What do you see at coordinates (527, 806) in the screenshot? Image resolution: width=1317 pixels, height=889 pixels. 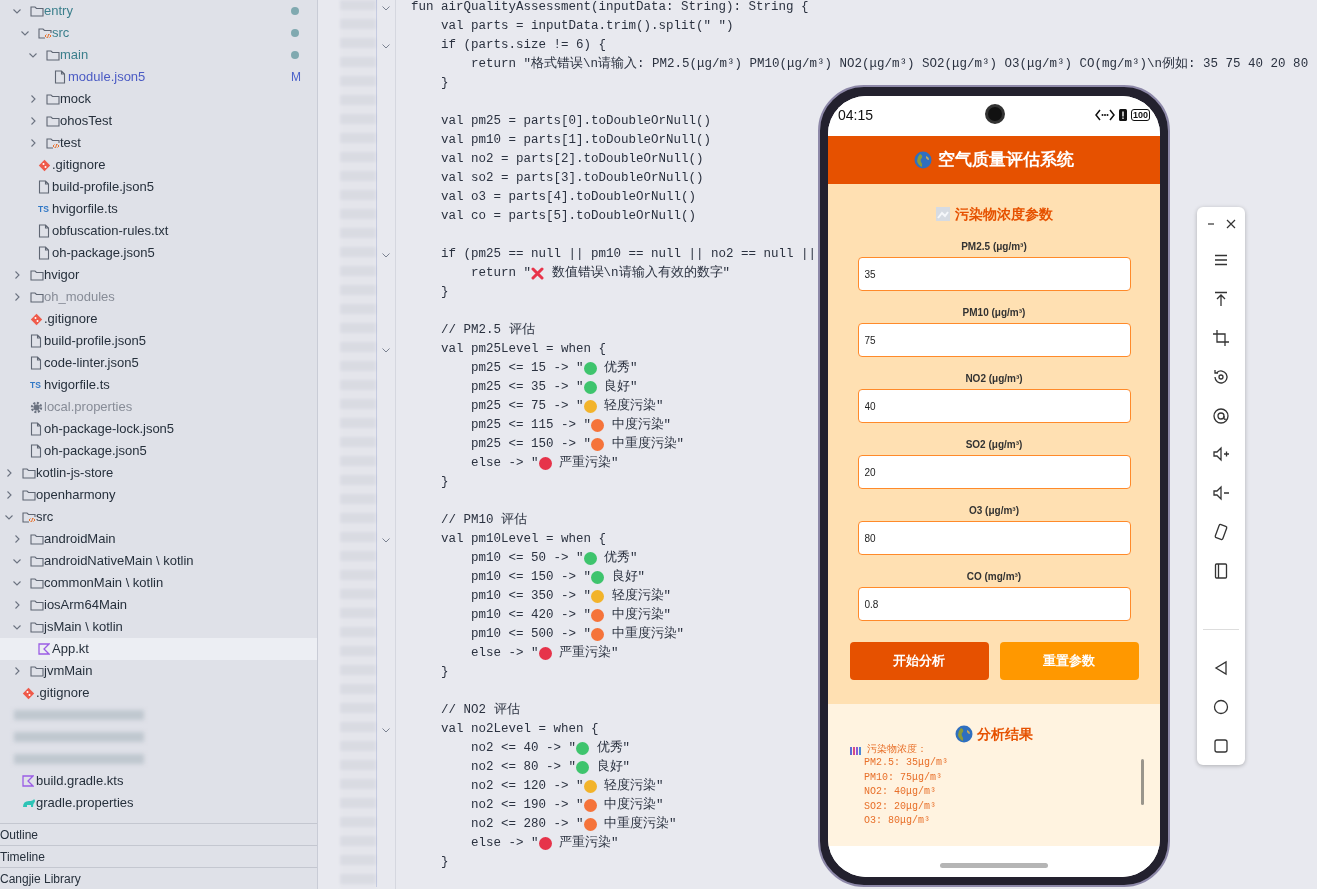 I see `code-text: no2 <= 190 -> "` at bounding box center [527, 806].